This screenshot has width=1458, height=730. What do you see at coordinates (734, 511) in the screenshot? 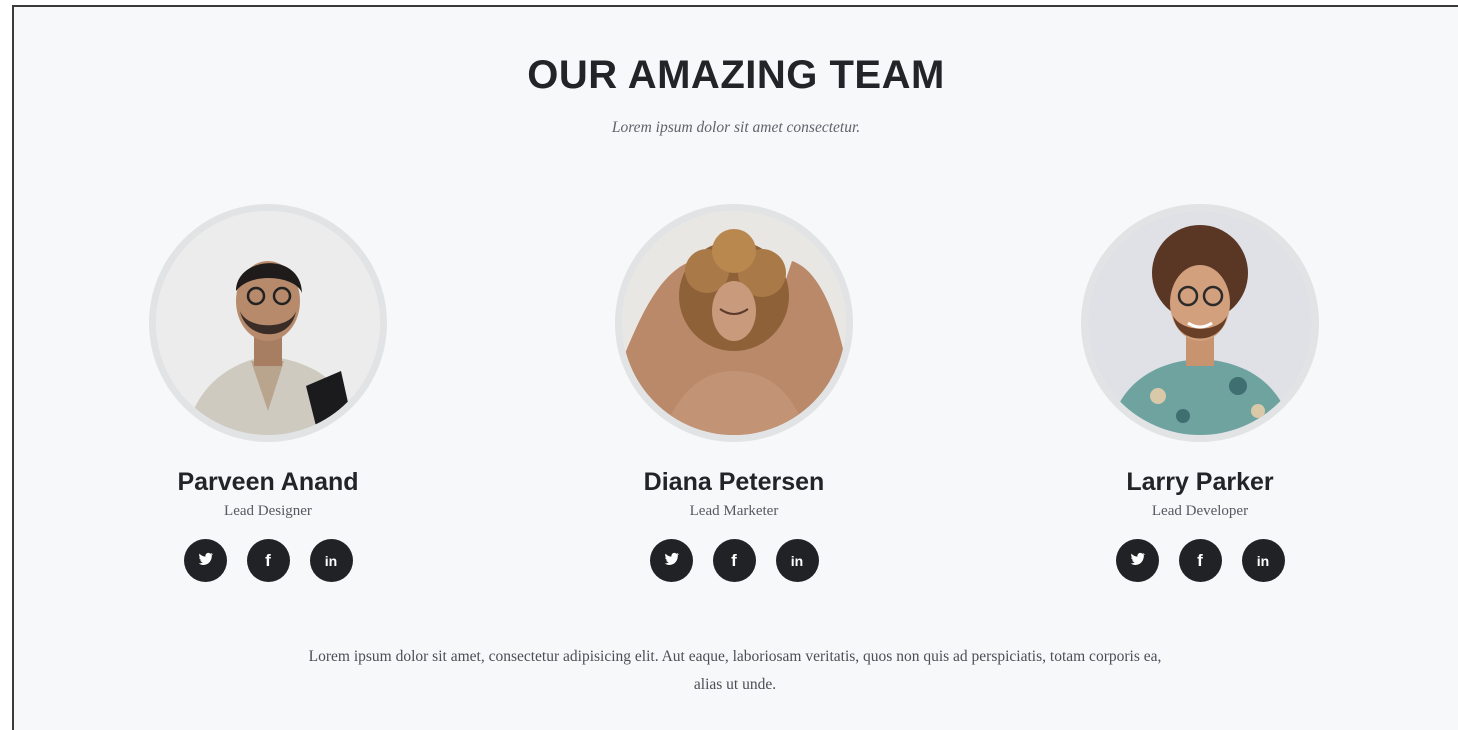
I see `member-role: Lead Marketer` at bounding box center [734, 511].